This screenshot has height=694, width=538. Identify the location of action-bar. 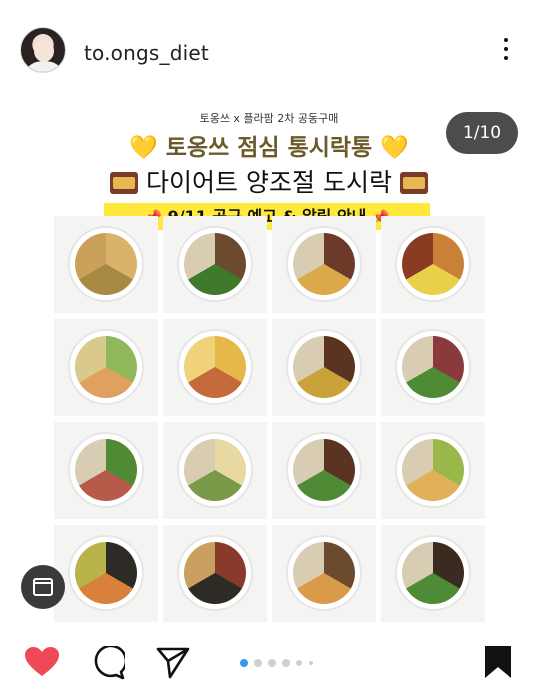
(269, 658).